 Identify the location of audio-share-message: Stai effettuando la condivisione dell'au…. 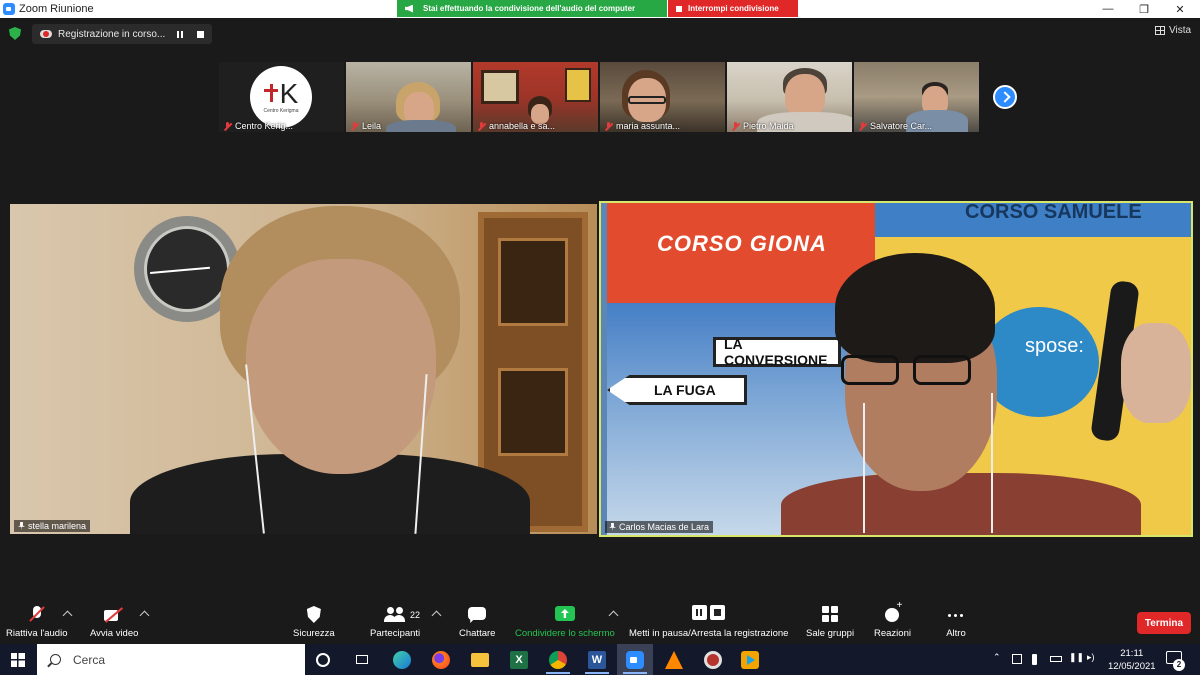
(529, 8).